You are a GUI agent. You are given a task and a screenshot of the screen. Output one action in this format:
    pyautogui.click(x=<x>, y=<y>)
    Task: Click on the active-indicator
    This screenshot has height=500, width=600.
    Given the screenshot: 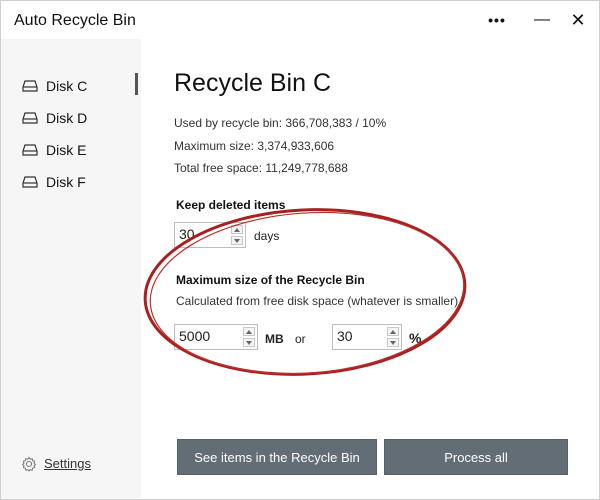 What is the action you would take?
    pyautogui.click(x=136, y=84)
    